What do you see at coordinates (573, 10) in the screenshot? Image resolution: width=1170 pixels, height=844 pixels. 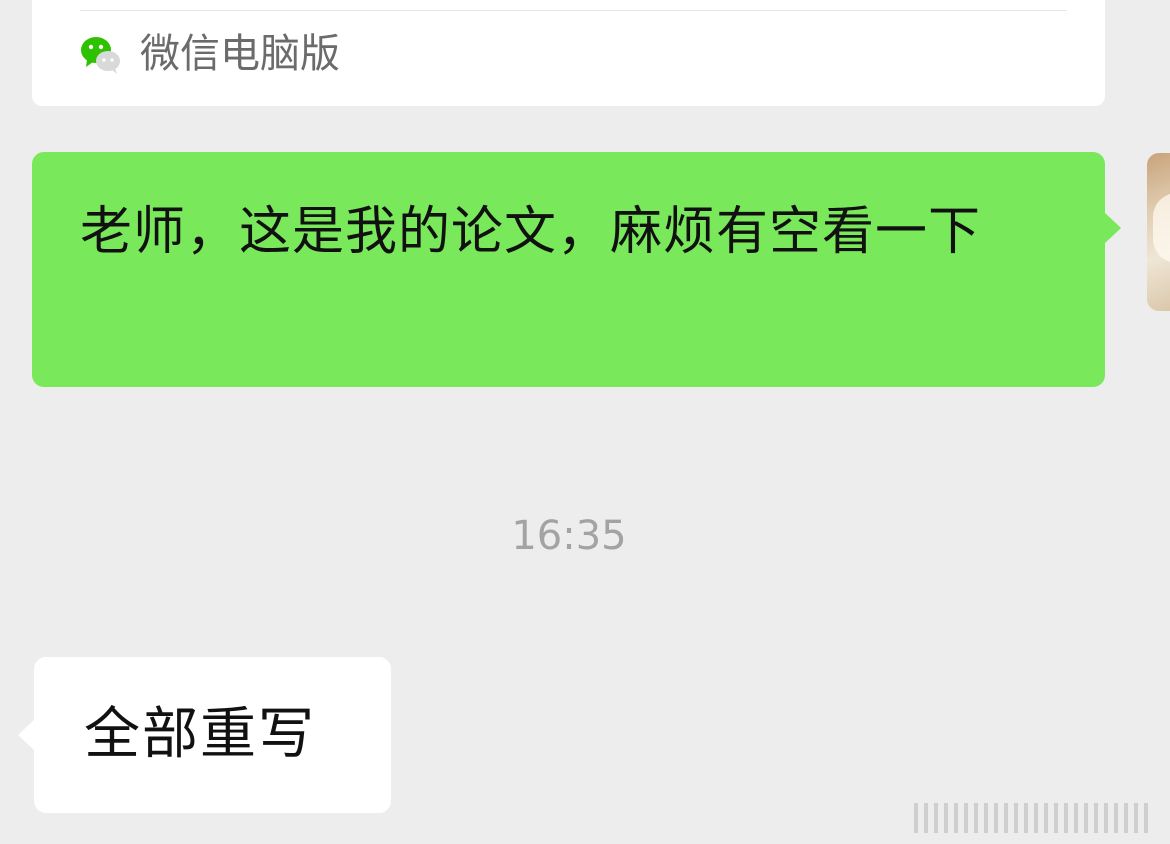 I see `card-divider` at bounding box center [573, 10].